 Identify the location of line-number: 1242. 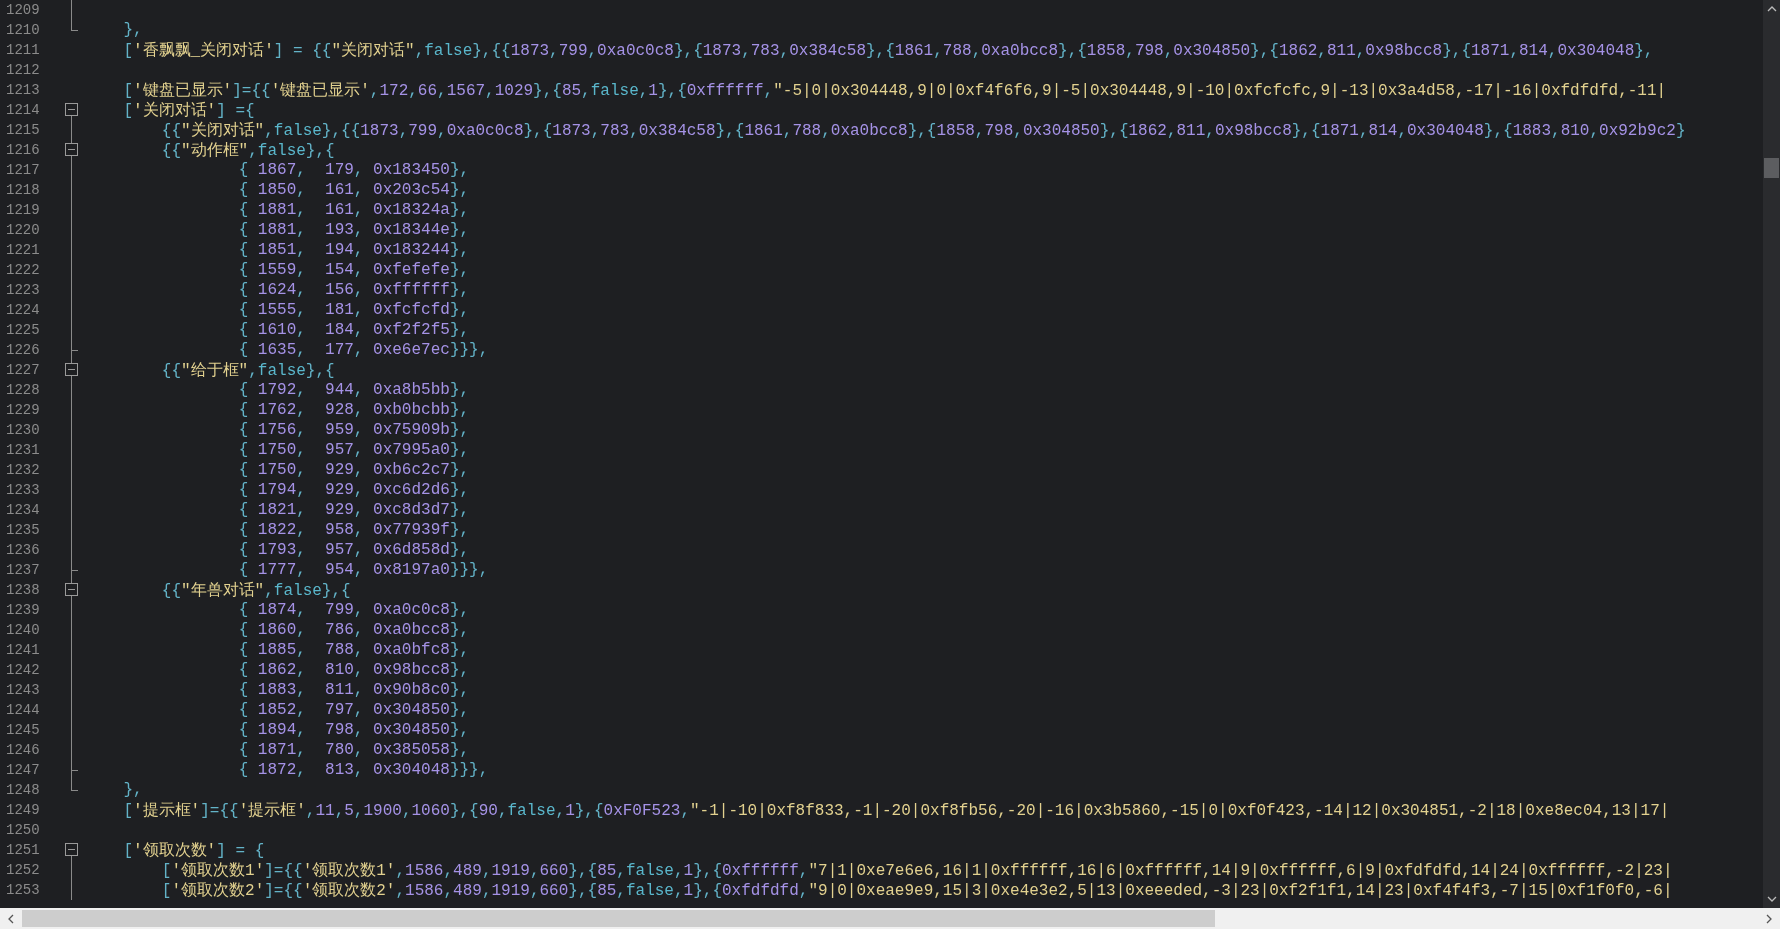
(23, 670).